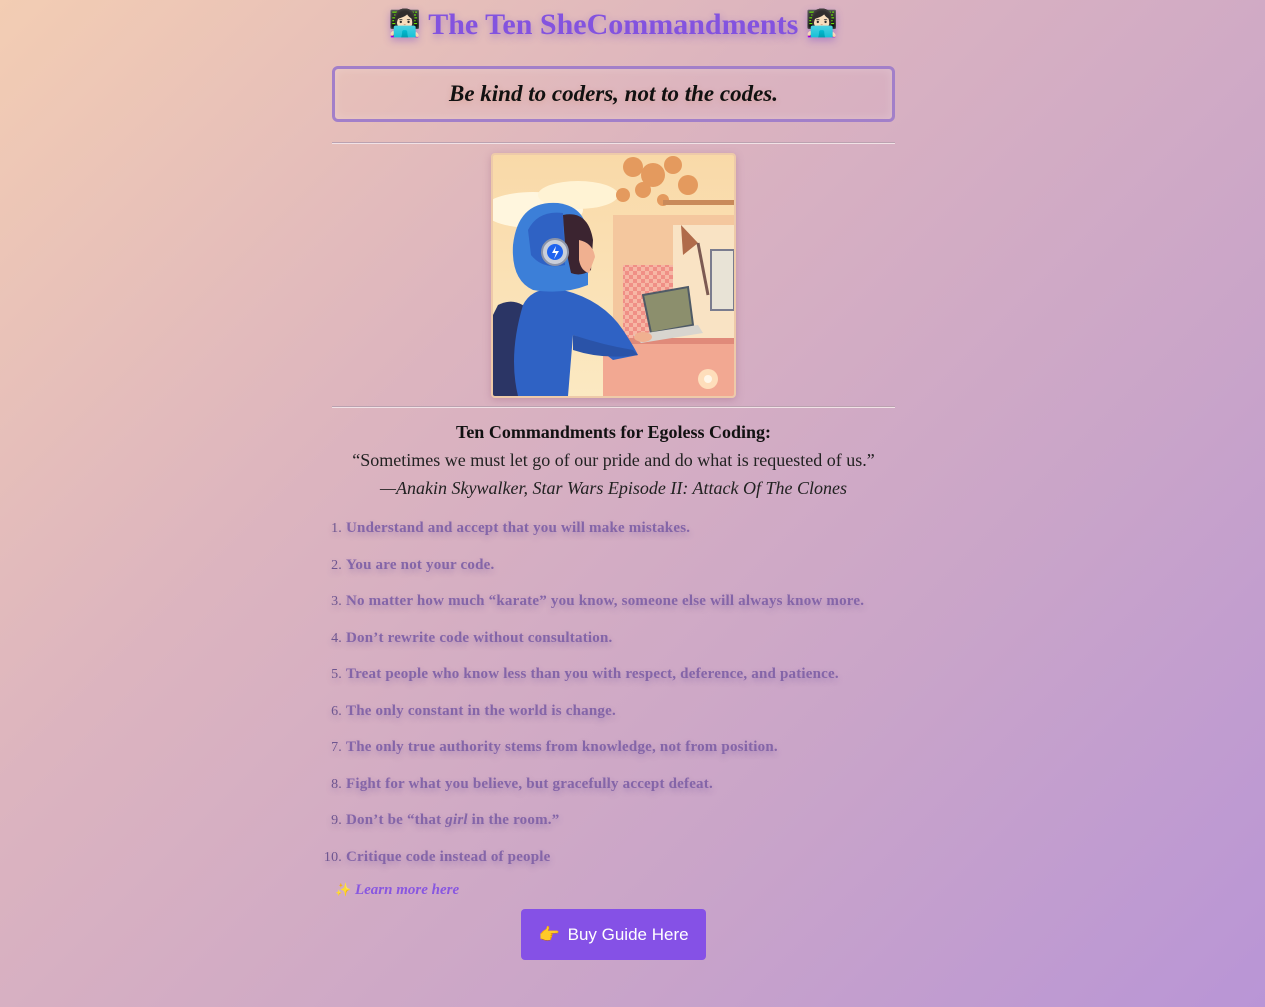 This screenshot has height=1007, width=1265. I want to click on list-item-text: in the room.”, so click(513, 820).